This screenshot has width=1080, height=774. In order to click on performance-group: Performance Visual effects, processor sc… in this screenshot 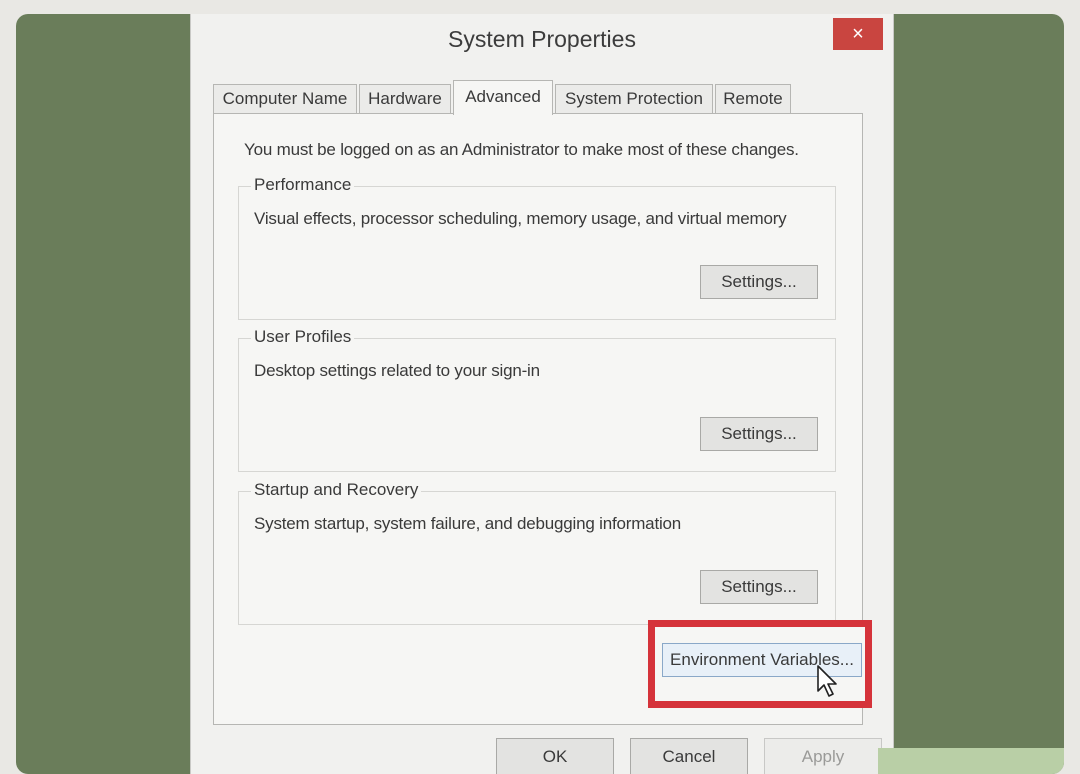, I will do `click(537, 247)`.